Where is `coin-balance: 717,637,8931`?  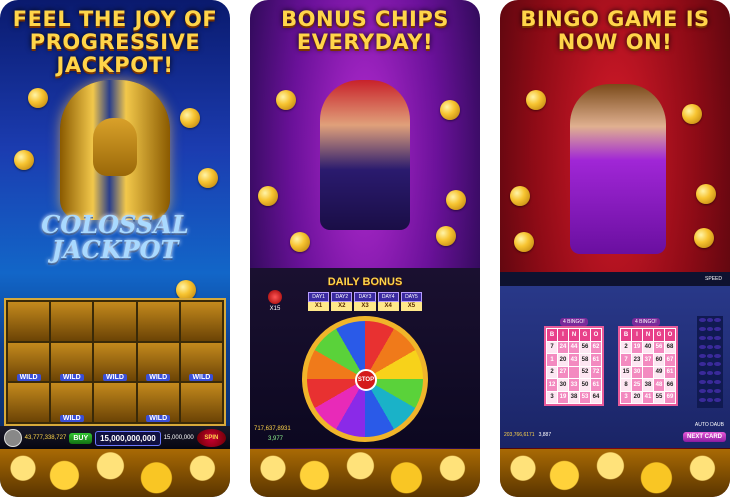 coin-balance: 717,637,8931 is located at coordinates (272, 429).